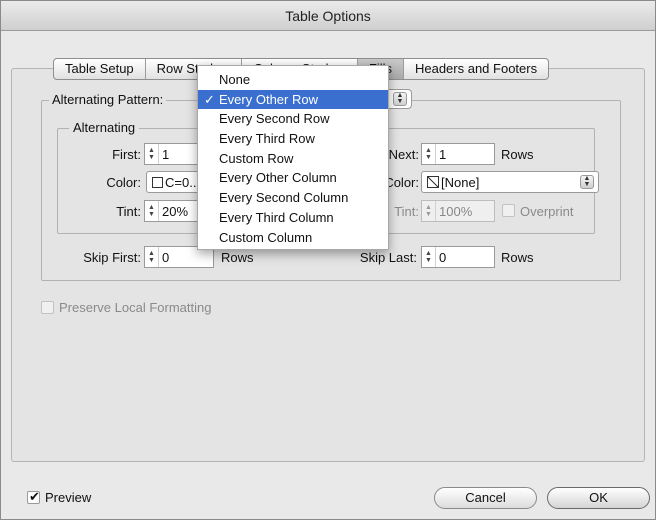 This screenshot has width=656, height=520. Describe the element at coordinates (458, 257) in the screenshot. I see `skip-last-input: ▲ ▼ 0` at that location.